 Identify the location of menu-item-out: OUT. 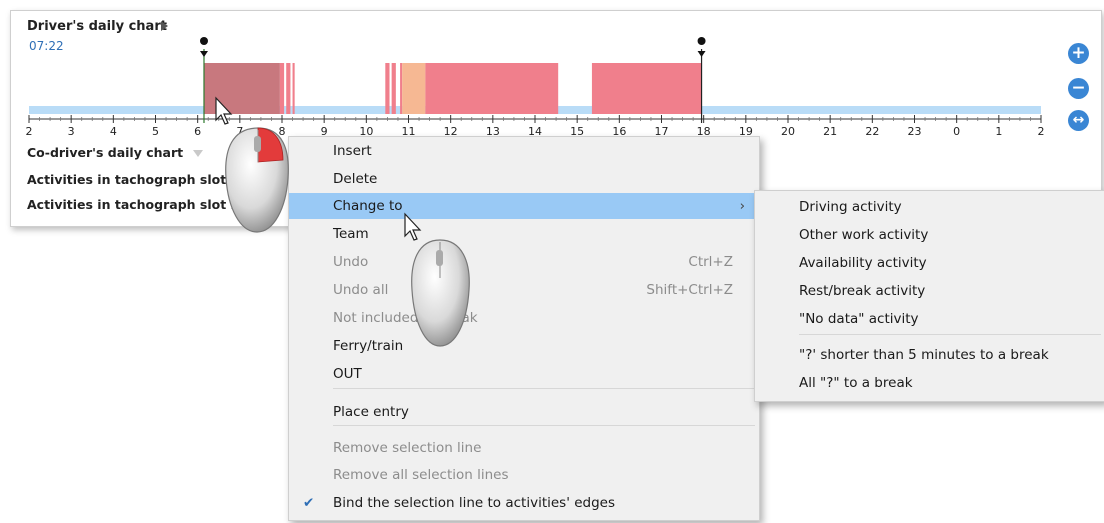
(524, 374).